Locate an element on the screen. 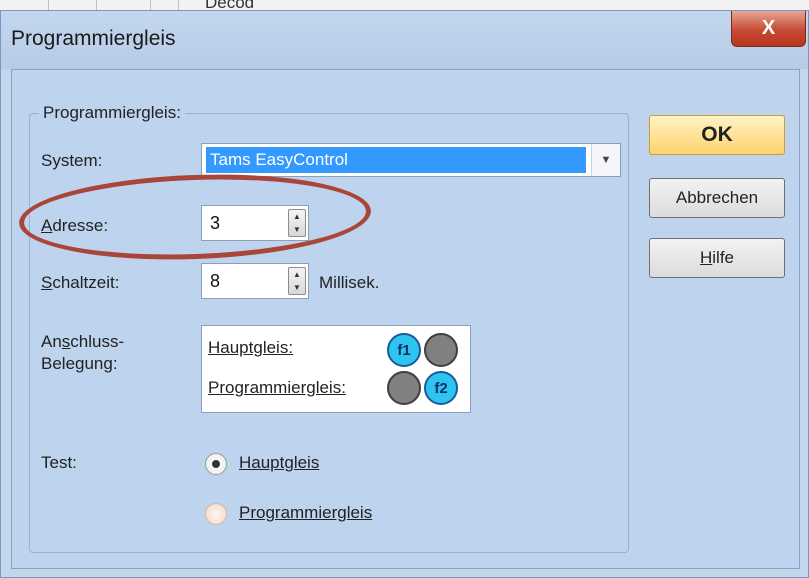 Image resolution: width=809 pixels, height=578 pixels. radio-selected-dot is located at coordinates (216, 464).